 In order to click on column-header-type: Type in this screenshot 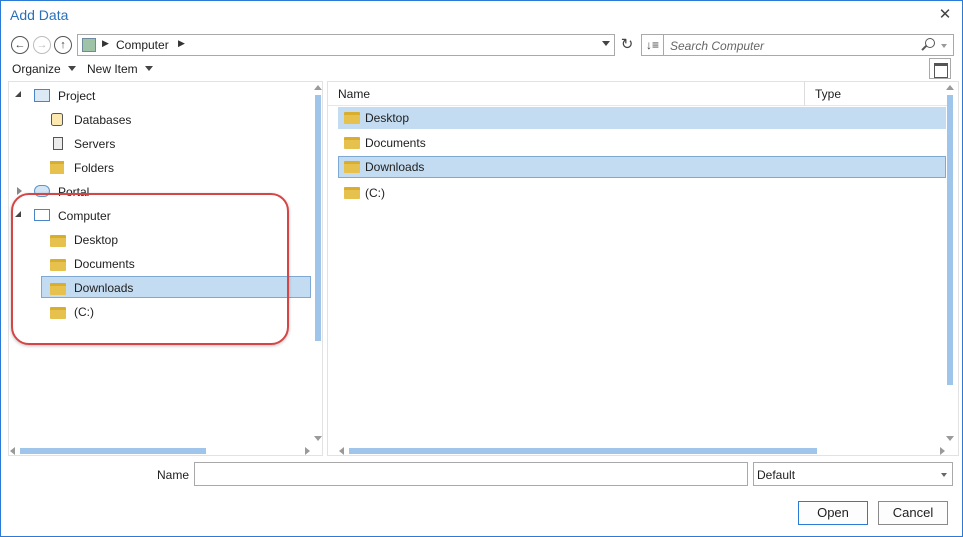, I will do `click(877, 94)`.